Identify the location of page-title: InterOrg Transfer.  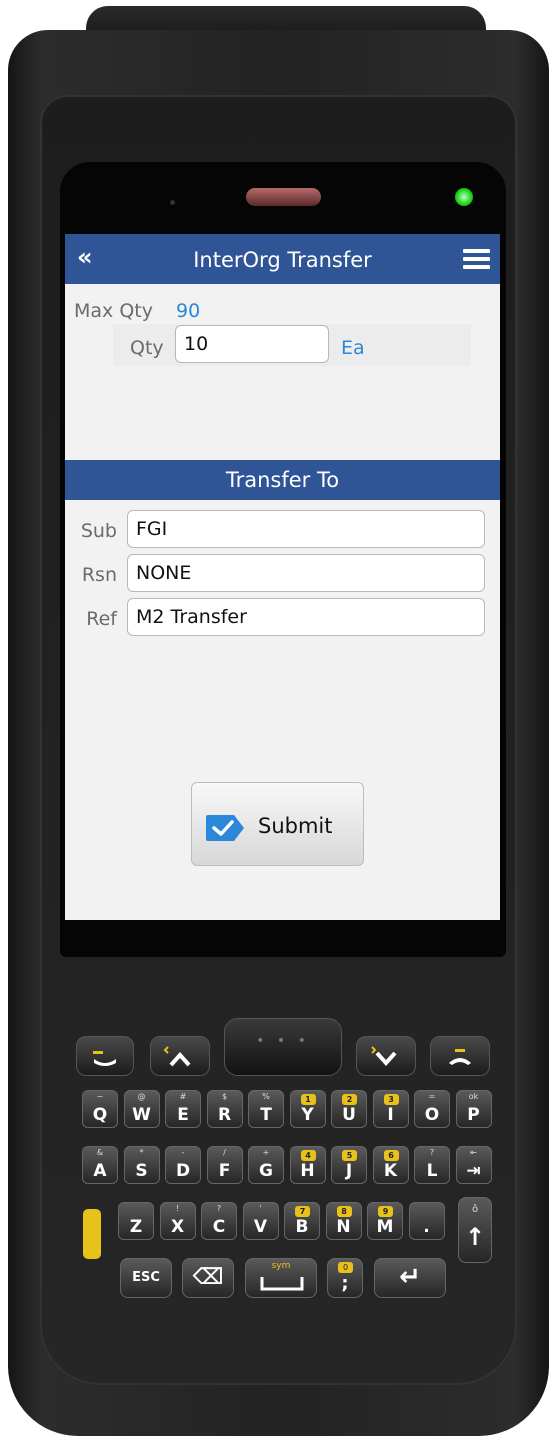
(282, 260).